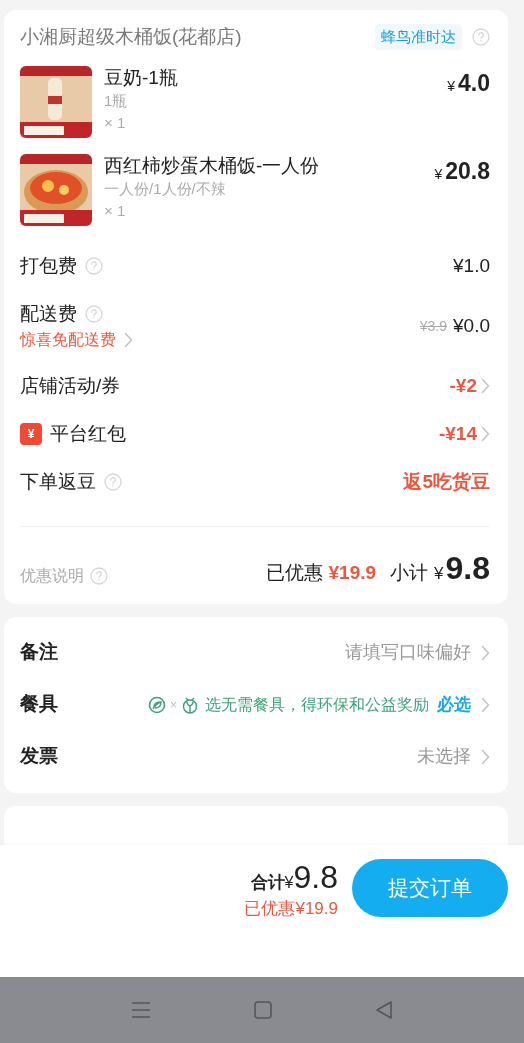 The height and width of the screenshot is (1043, 524). I want to click on required-tag: 必选, so click(454, 704).